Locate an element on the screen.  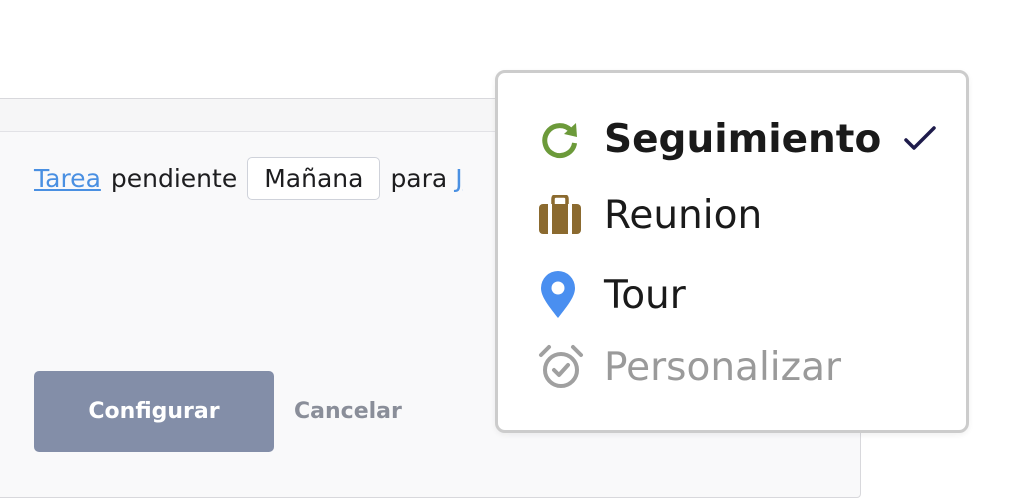
configure-button: Configurar is located at coordinates (154, 411).